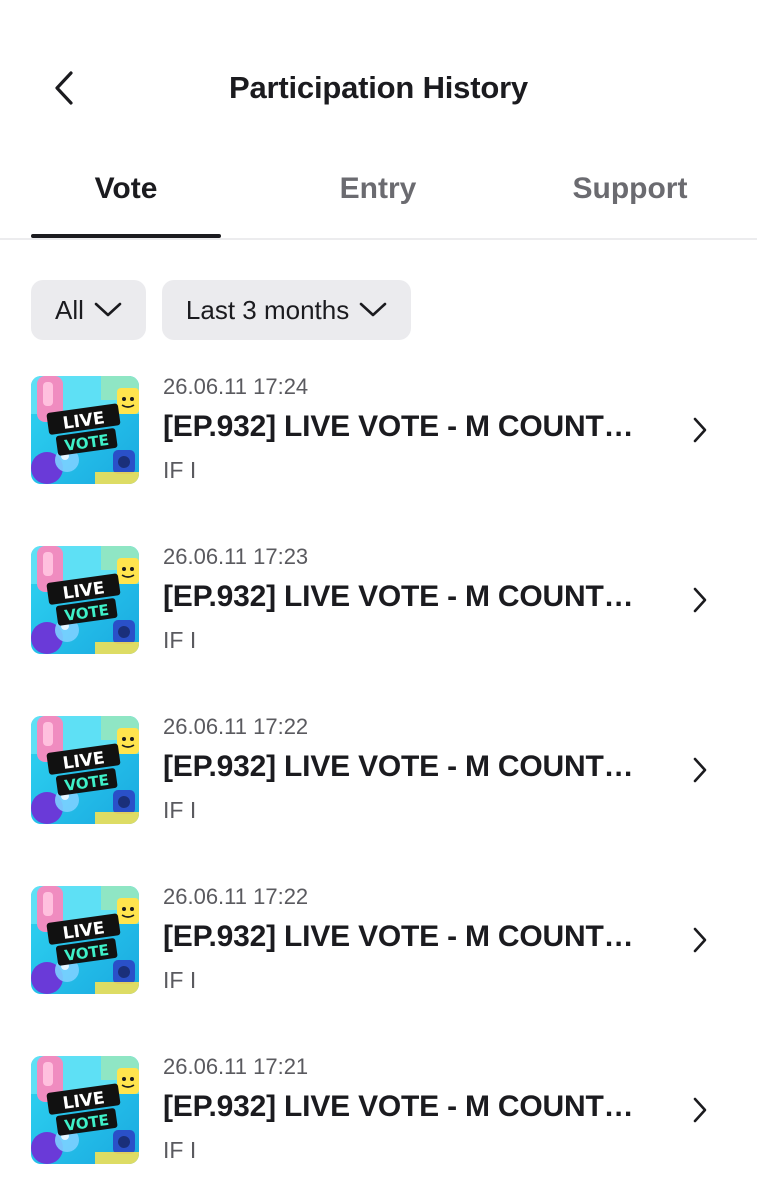 This screenshot has width=757, height=1200. I want to click on active-tab-indicator, so click(126, 236).